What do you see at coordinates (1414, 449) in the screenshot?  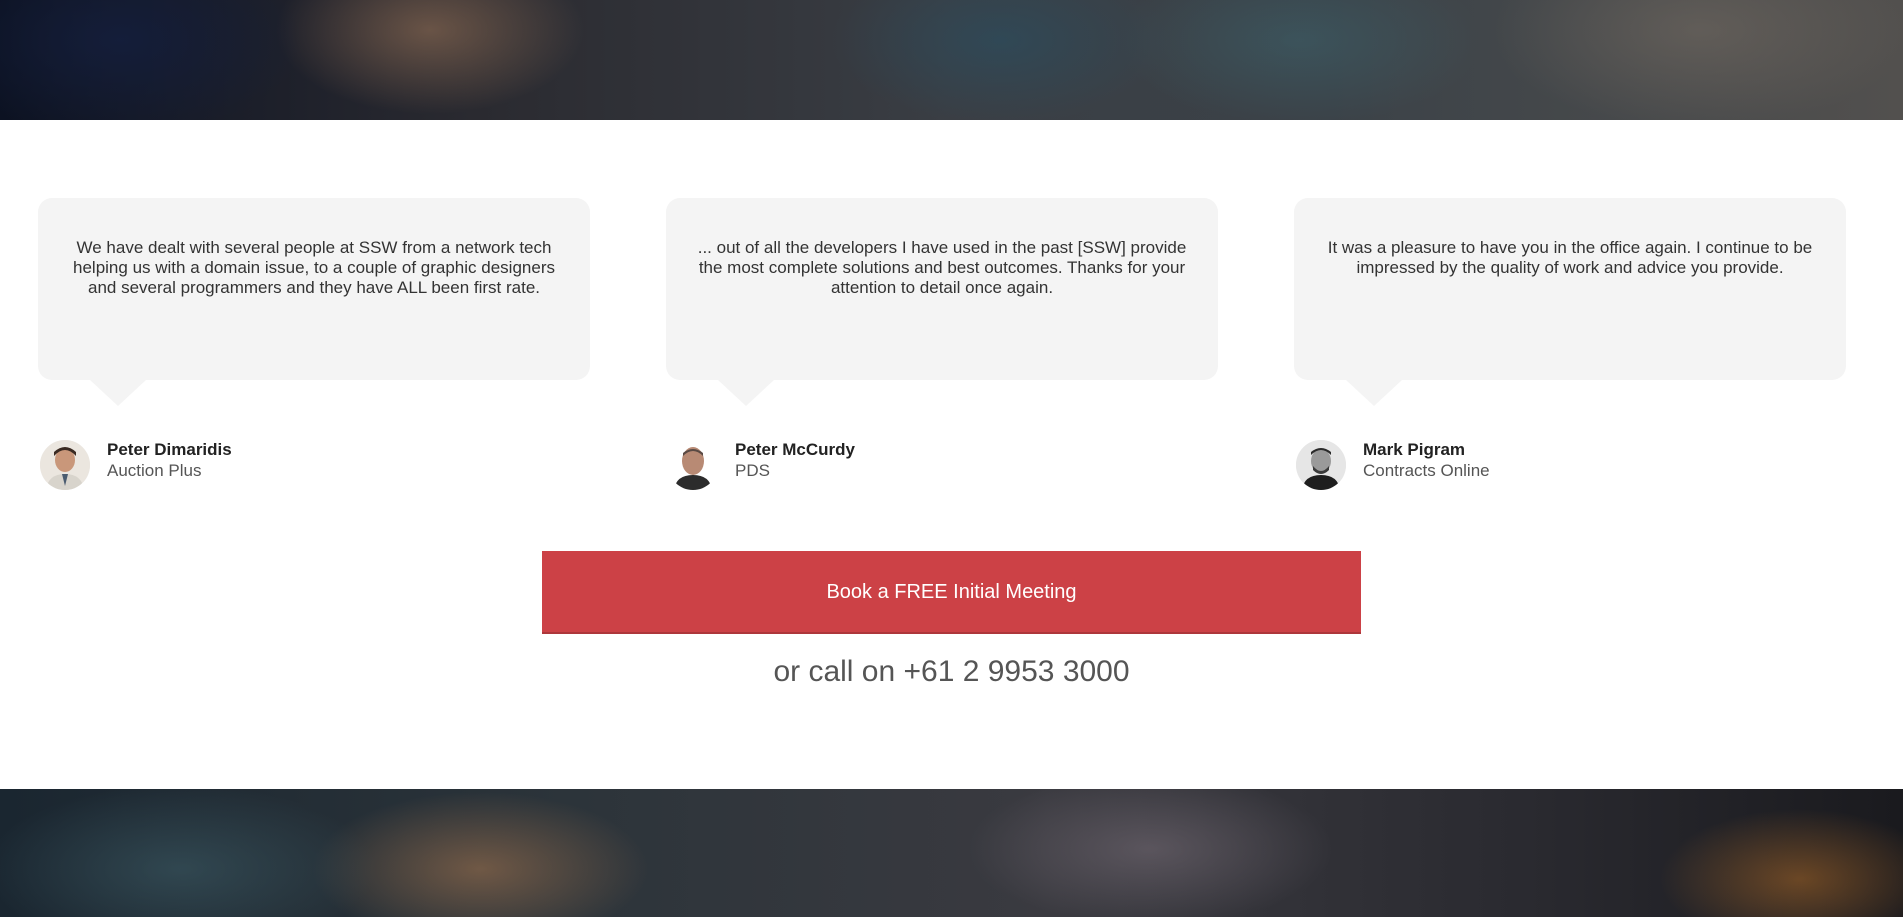 I see `author-name: Mark Pigram` at bounding box center [1414, 449].